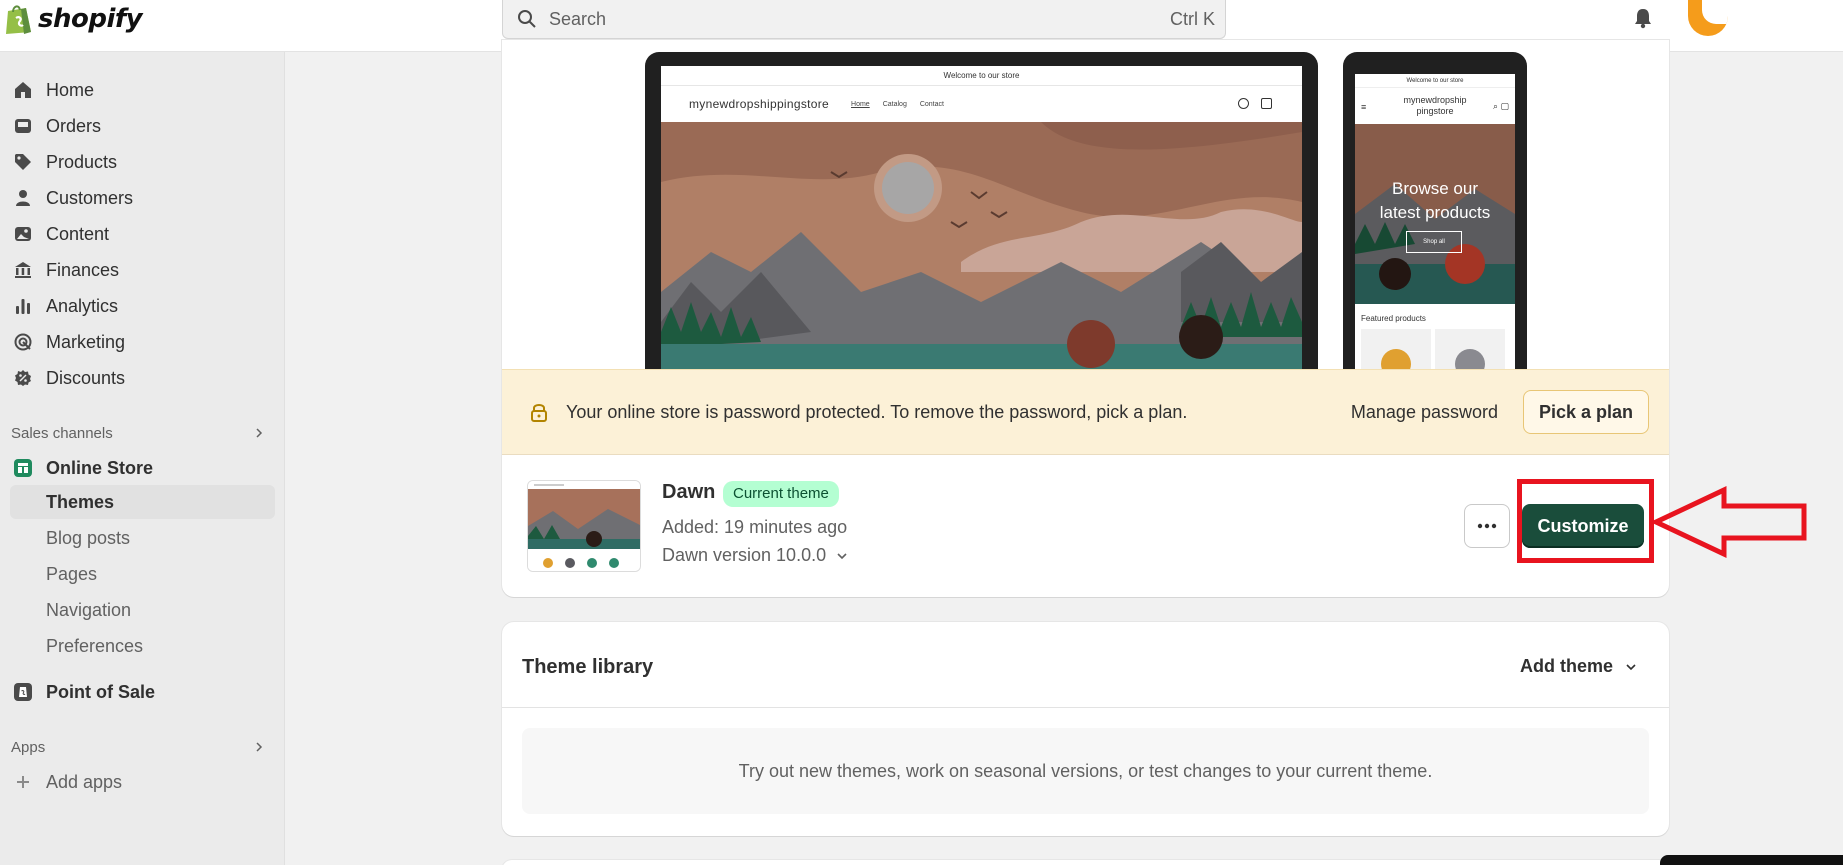 This screenshot has height=865, width=1843. I want to click on sidebar-item-finances: Finances, so click(142, 270).